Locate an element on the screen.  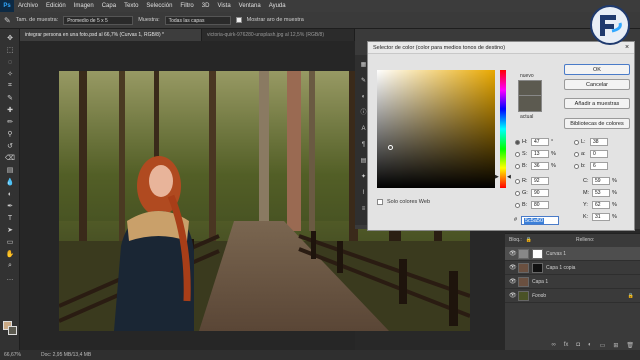
sample-ring-checkbox is located at coordinates (238, 20).